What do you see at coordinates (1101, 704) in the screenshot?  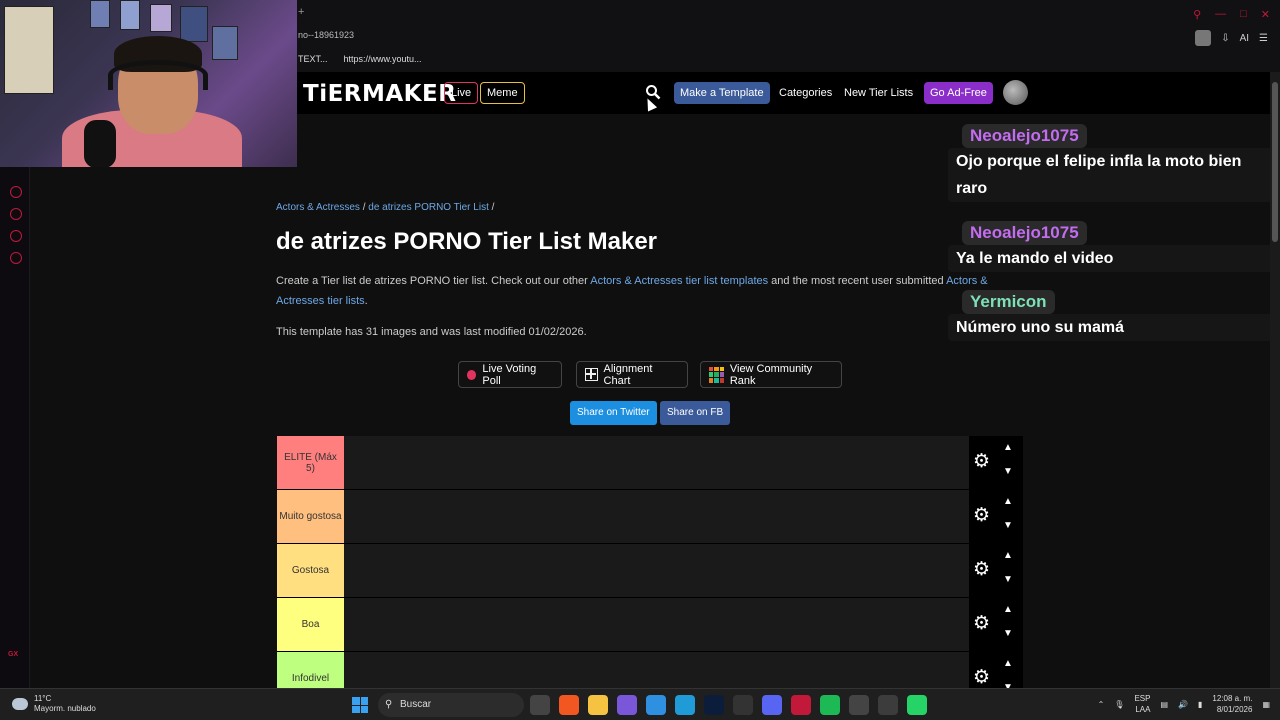 I see `chevron-up-icon: ⌃` at bounding box center [1101, 704].